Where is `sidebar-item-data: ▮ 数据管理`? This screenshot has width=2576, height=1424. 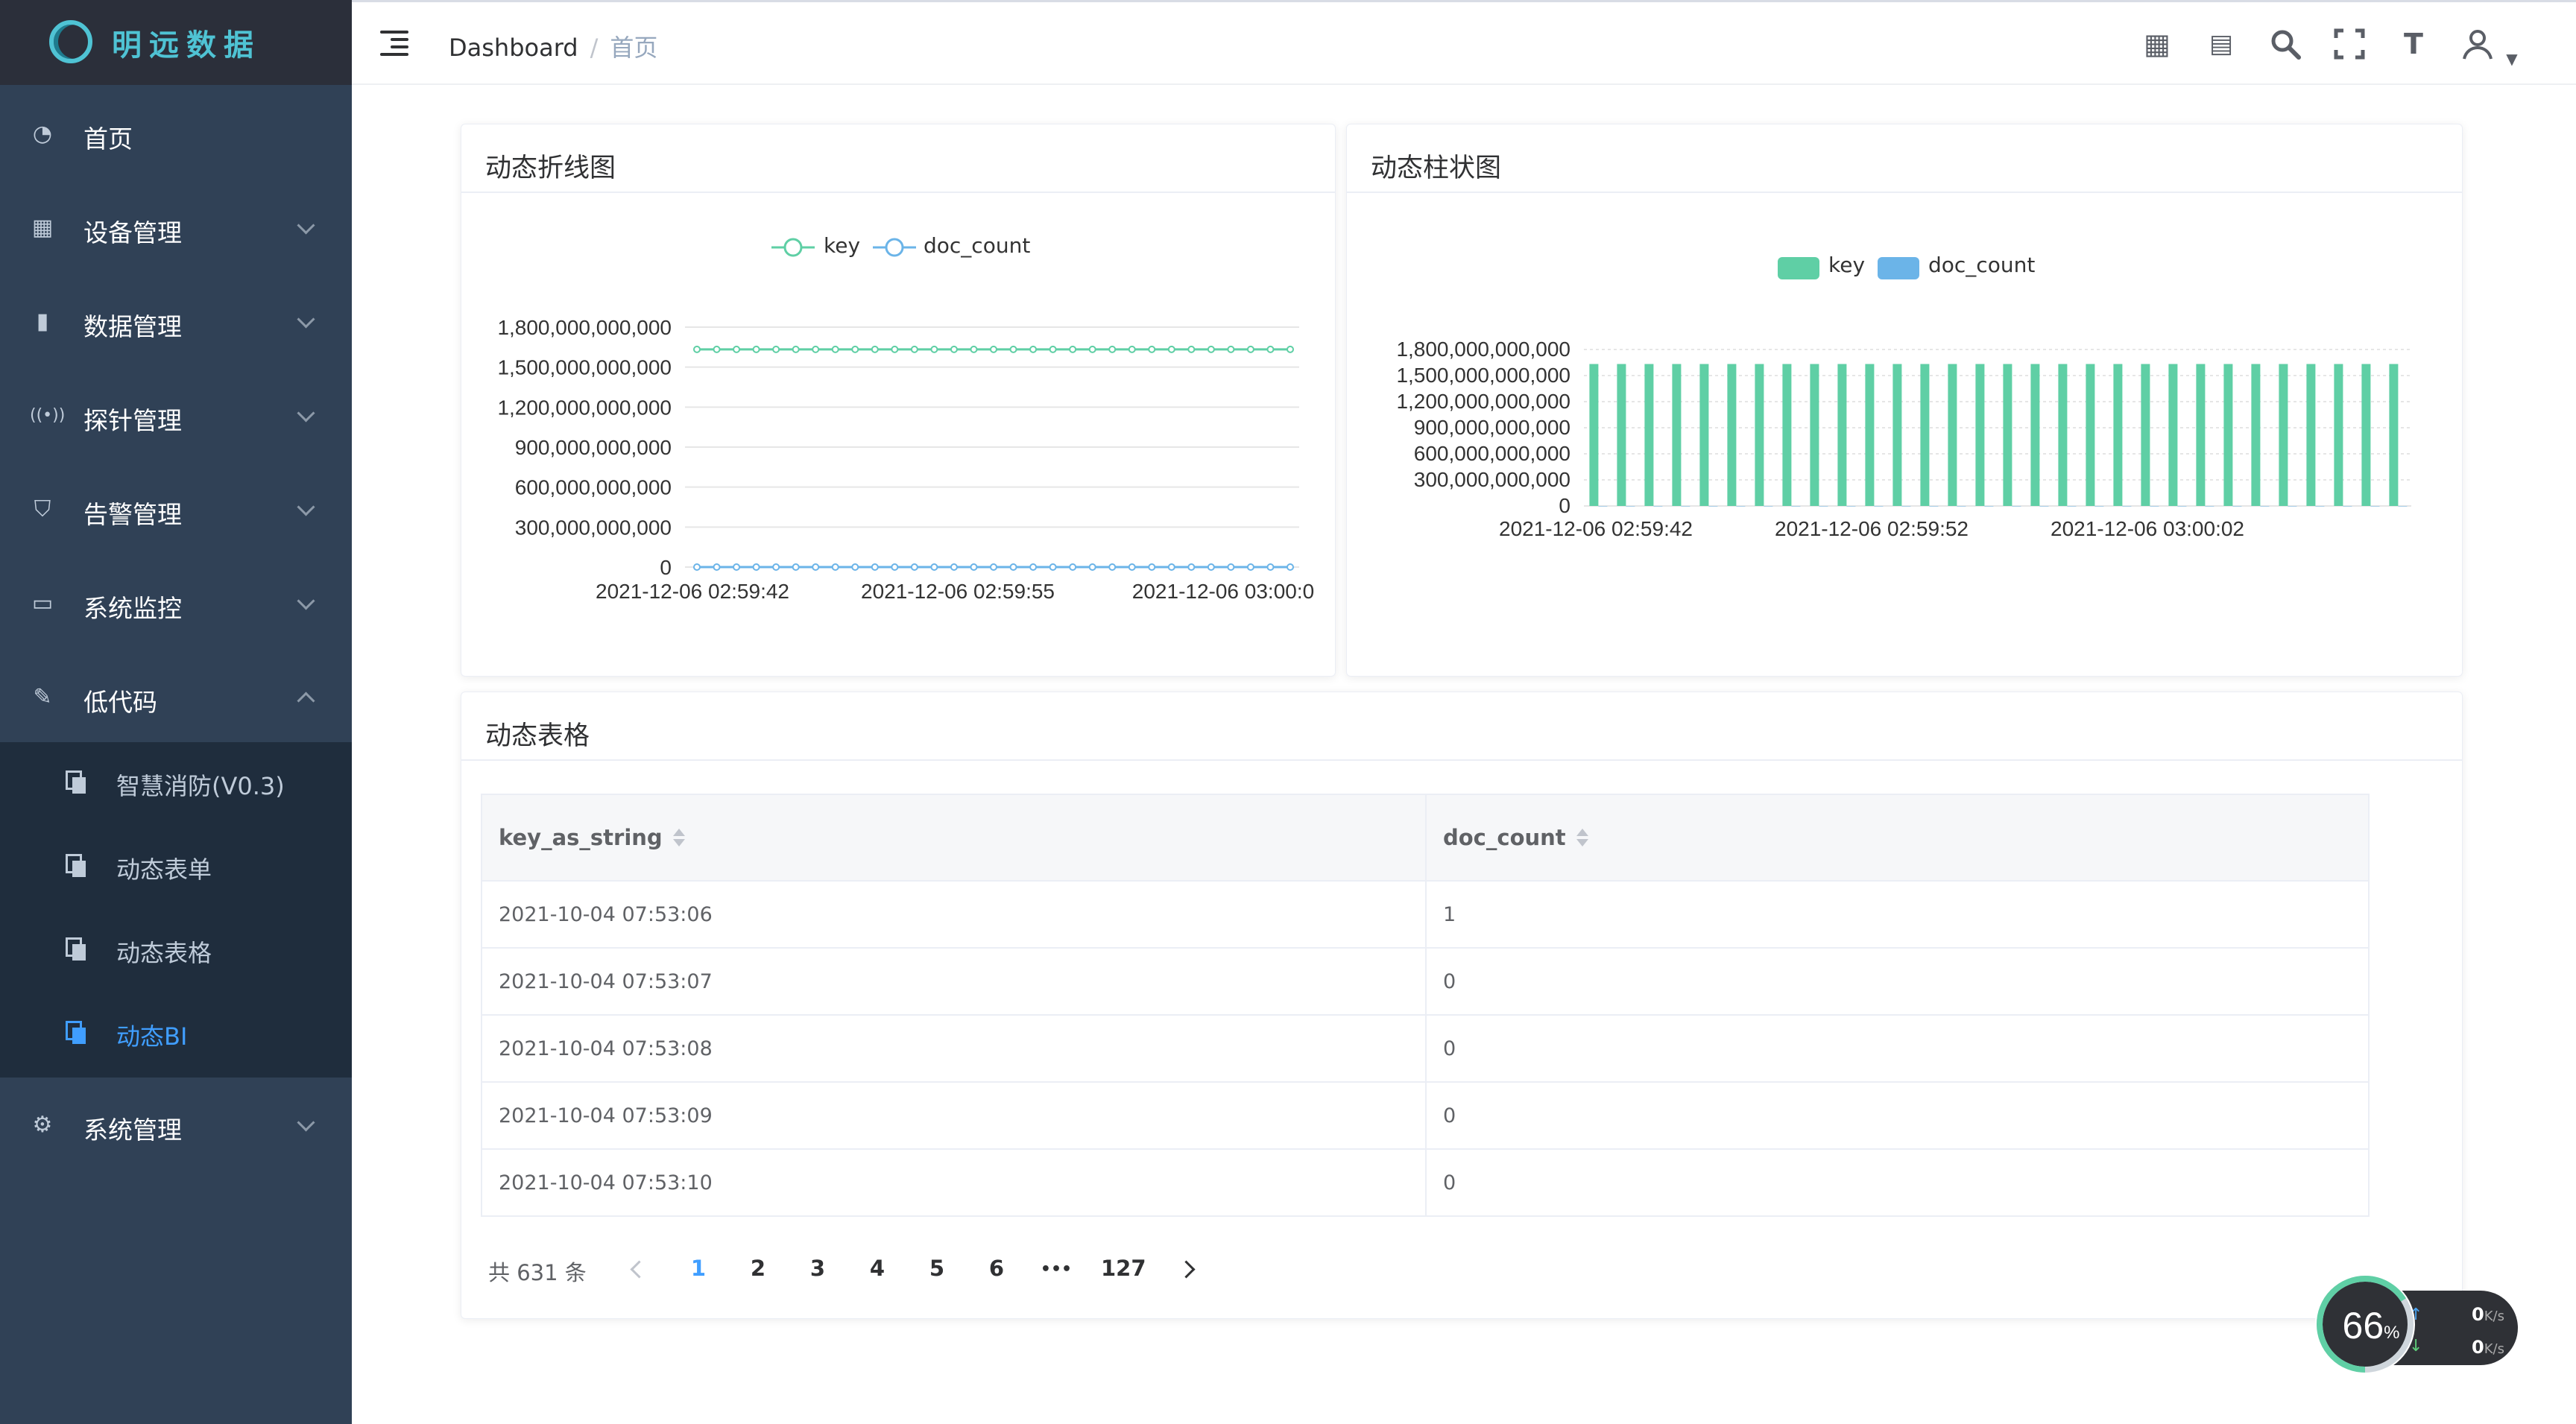
sidebar-item-data: ▮ 数据管理 is located at coordinates (176, 321).